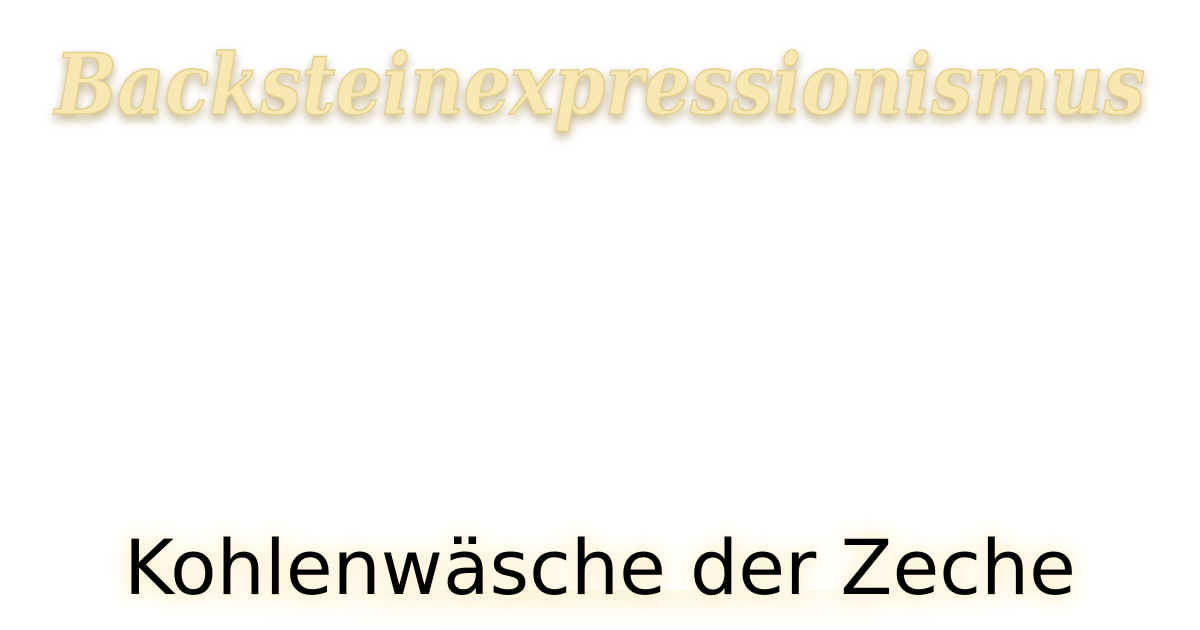  I want to click on caption-text: Kohlenwäsche der Zeche, so click(600, 567).